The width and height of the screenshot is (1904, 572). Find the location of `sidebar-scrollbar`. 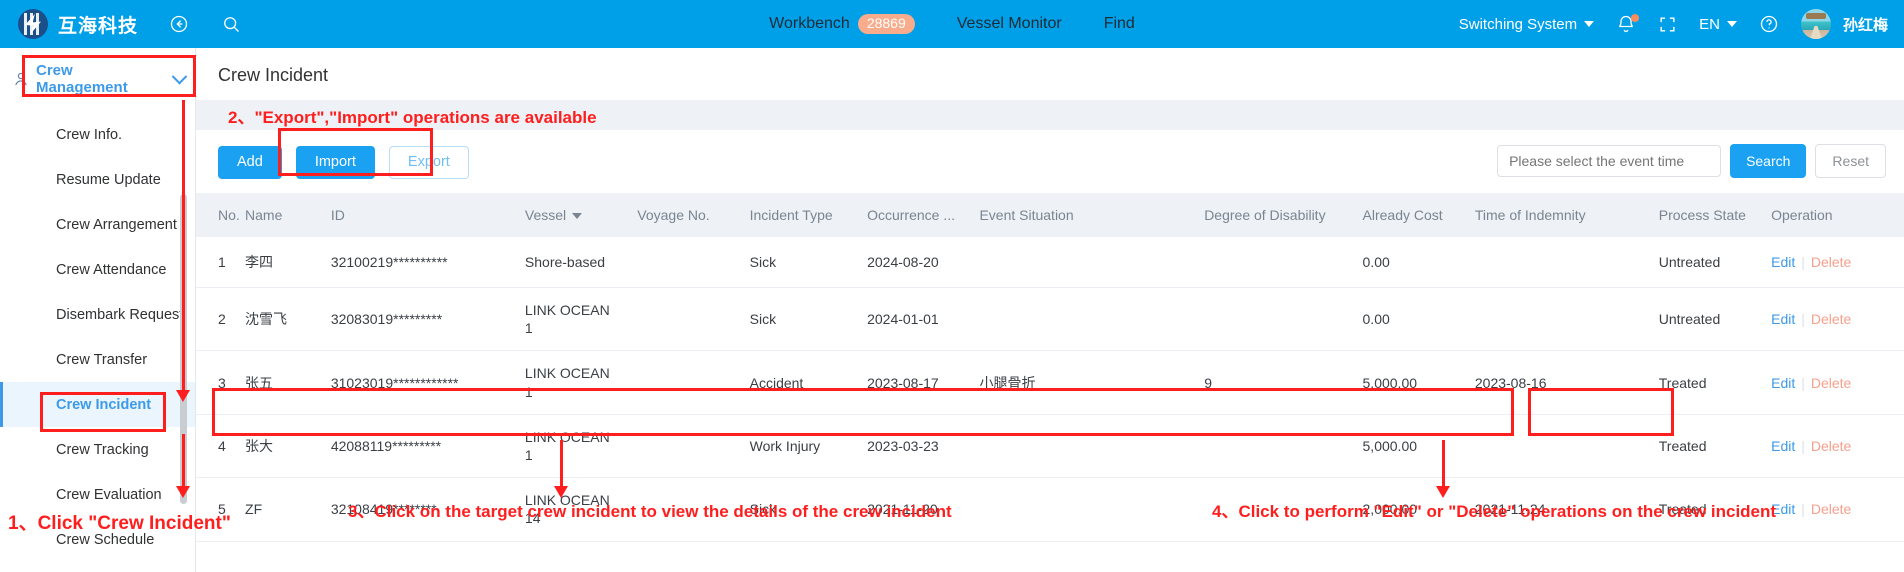

sidebar-scrollbar is located at coordinates (183, 349).